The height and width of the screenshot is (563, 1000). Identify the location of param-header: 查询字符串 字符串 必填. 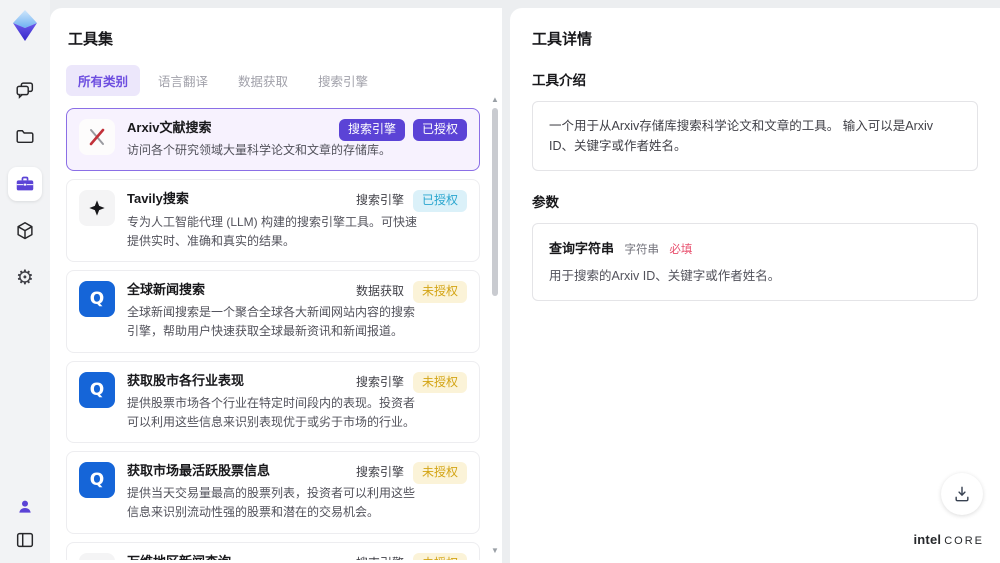
(755, 248).